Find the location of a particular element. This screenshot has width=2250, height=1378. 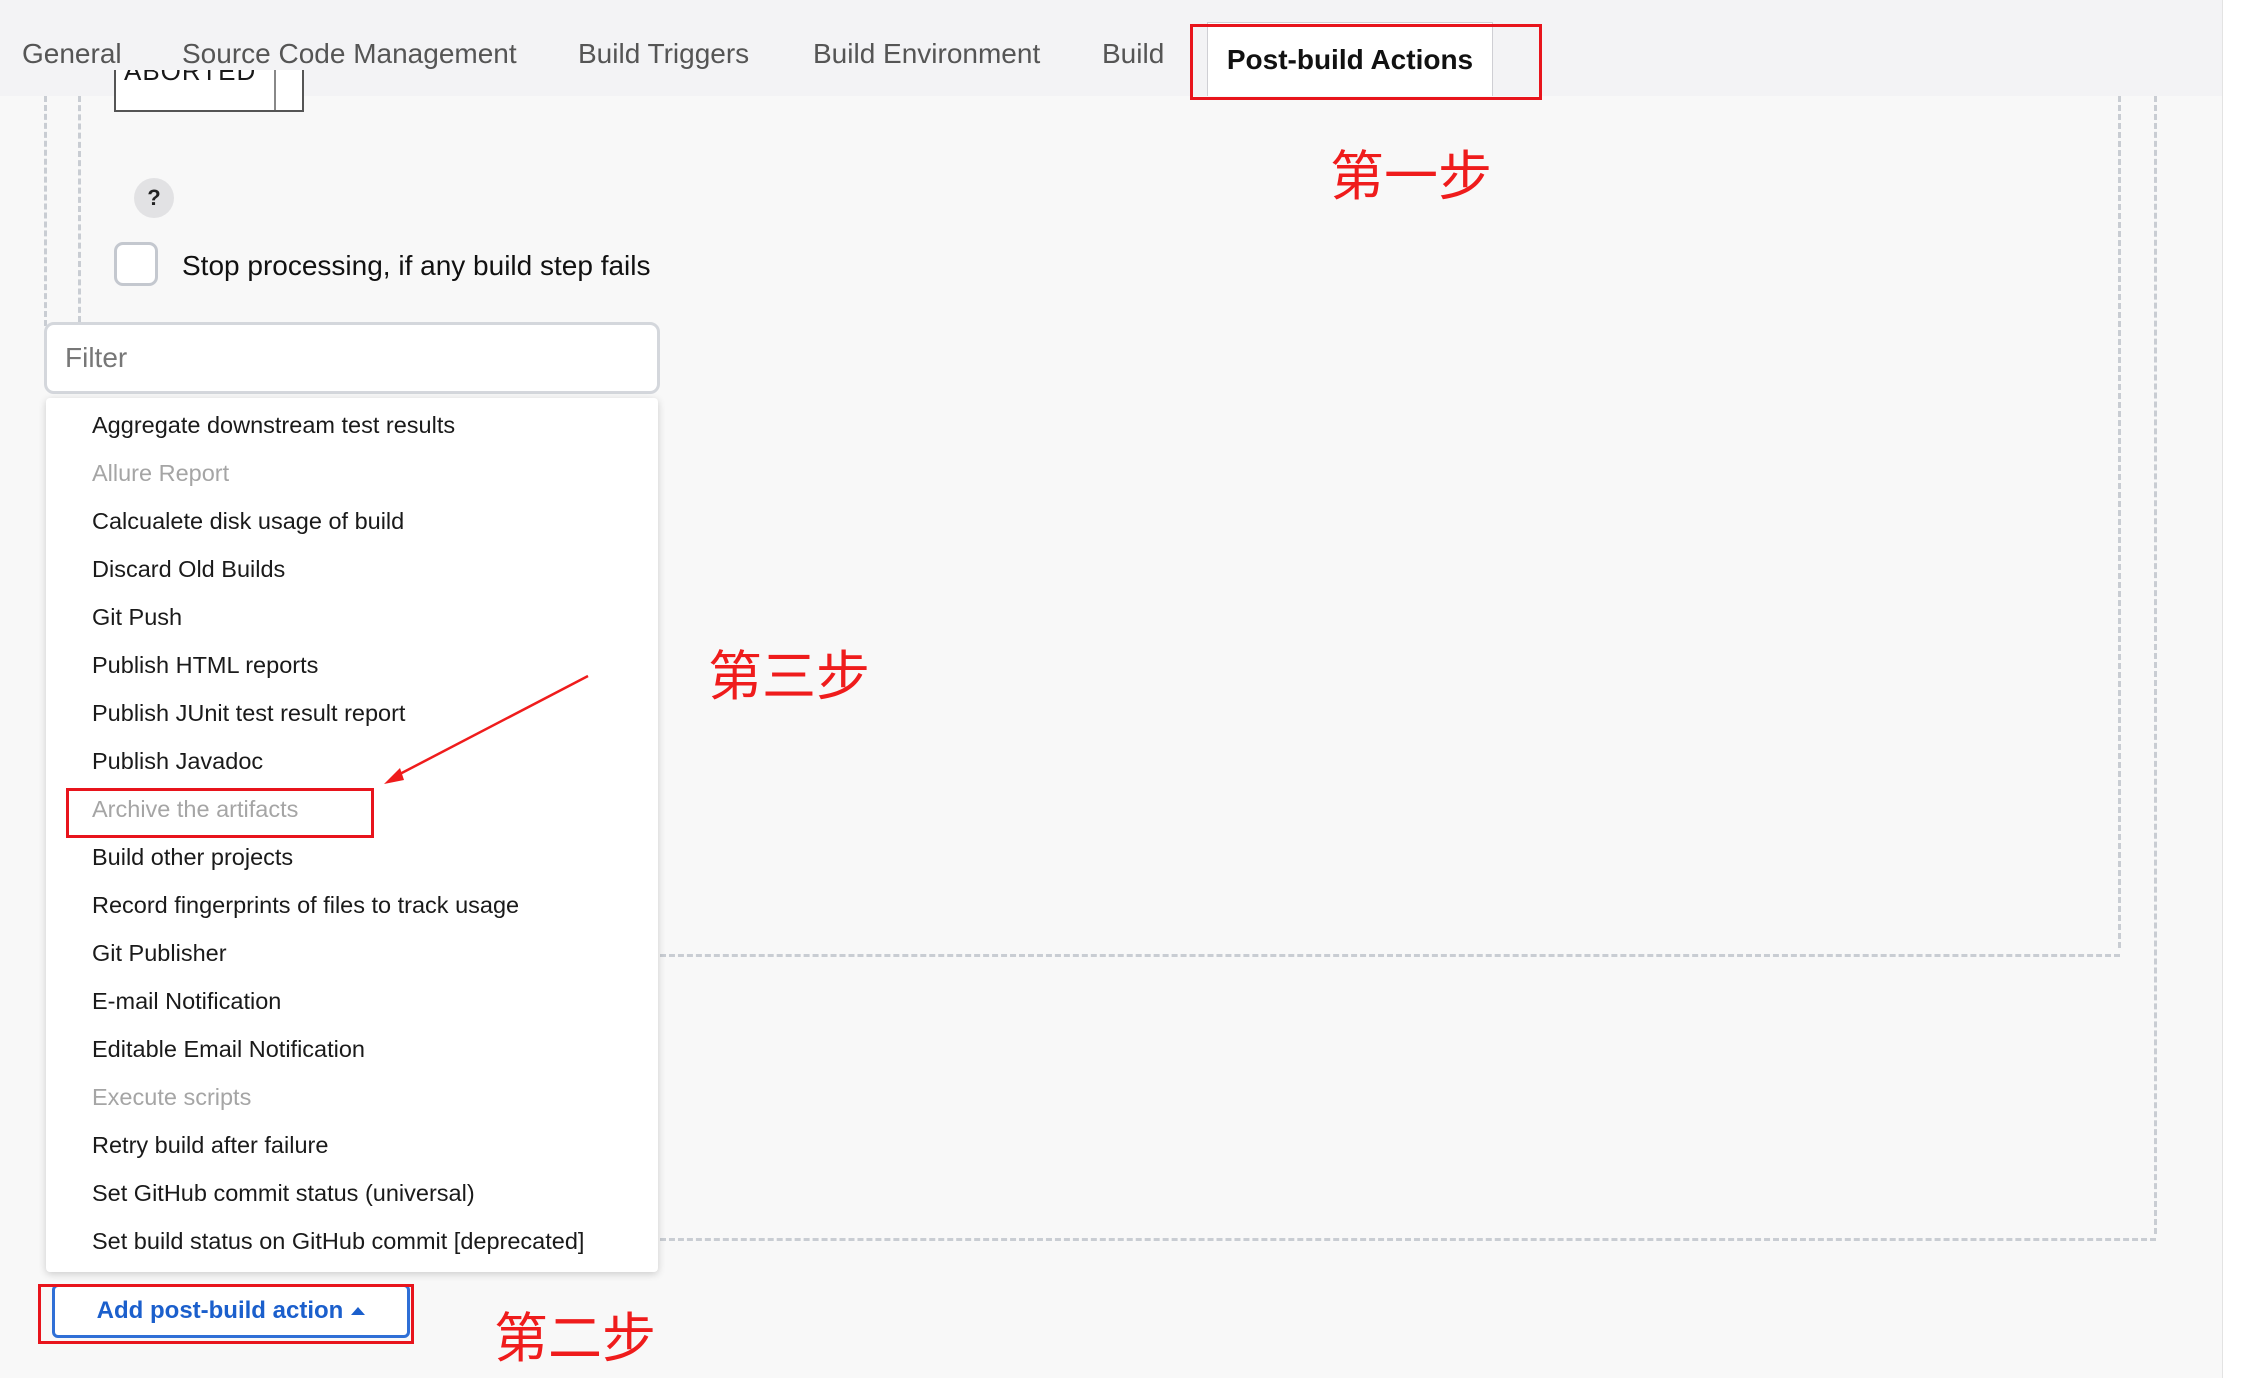

arrow-head is located at coordinates (394, 776).